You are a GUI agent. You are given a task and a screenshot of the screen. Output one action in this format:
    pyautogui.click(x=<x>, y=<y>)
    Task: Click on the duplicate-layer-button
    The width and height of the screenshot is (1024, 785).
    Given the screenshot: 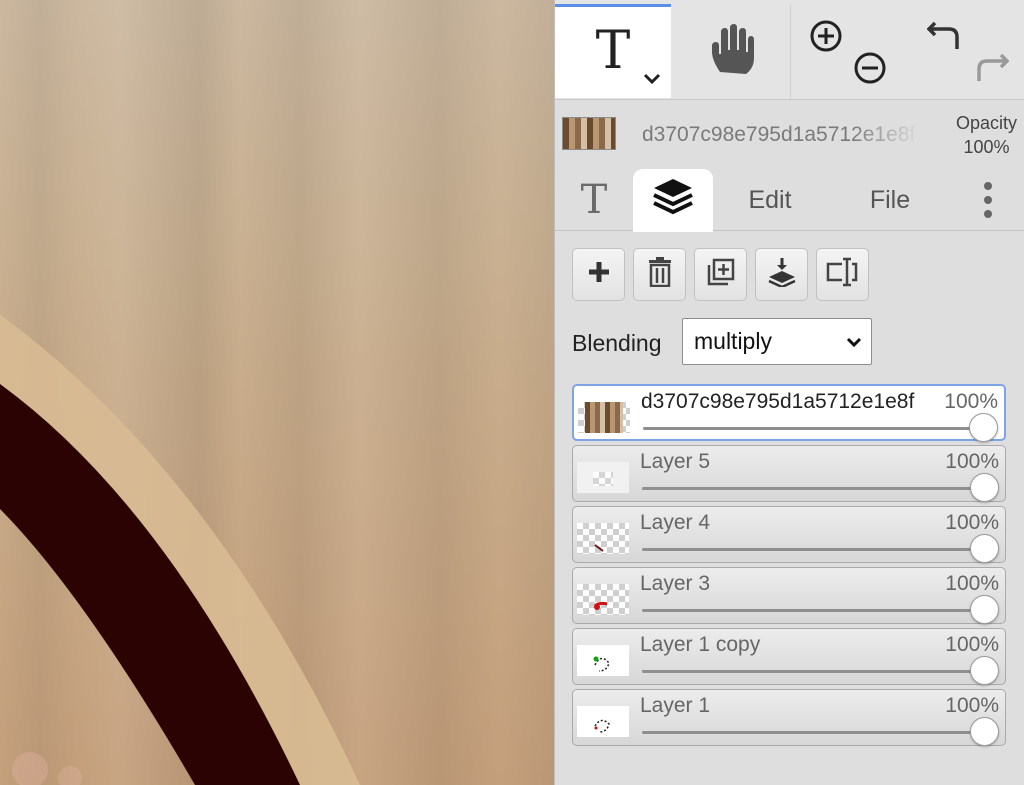 What is the action you would take?
    pyautogui.click(x=720, y=274)
    